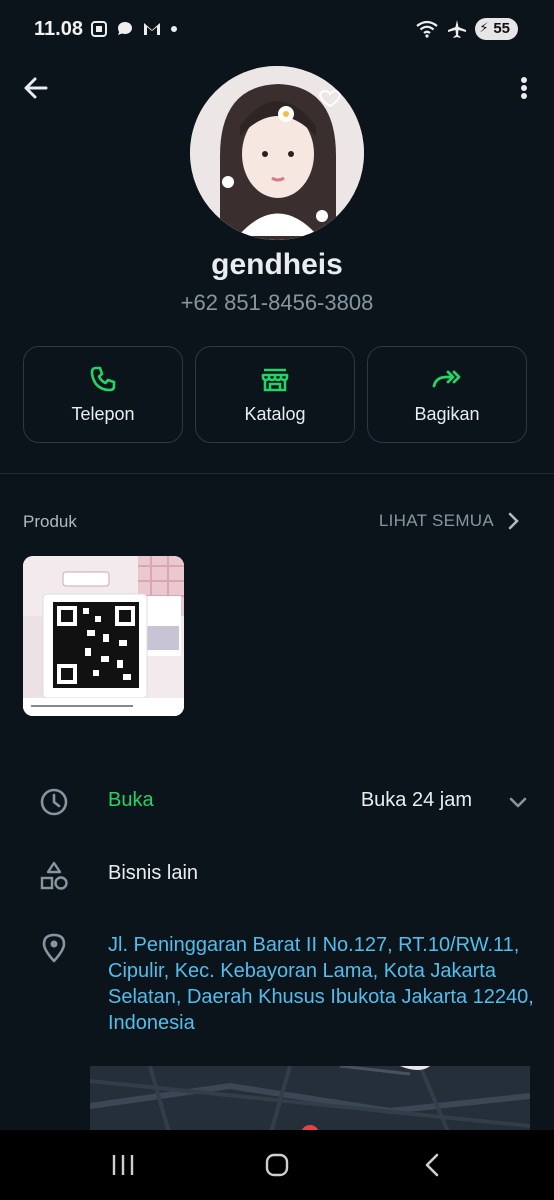  Describe the element at coordinates (99, 29) in the screenshot. I see `screenshot-icon` at that location.